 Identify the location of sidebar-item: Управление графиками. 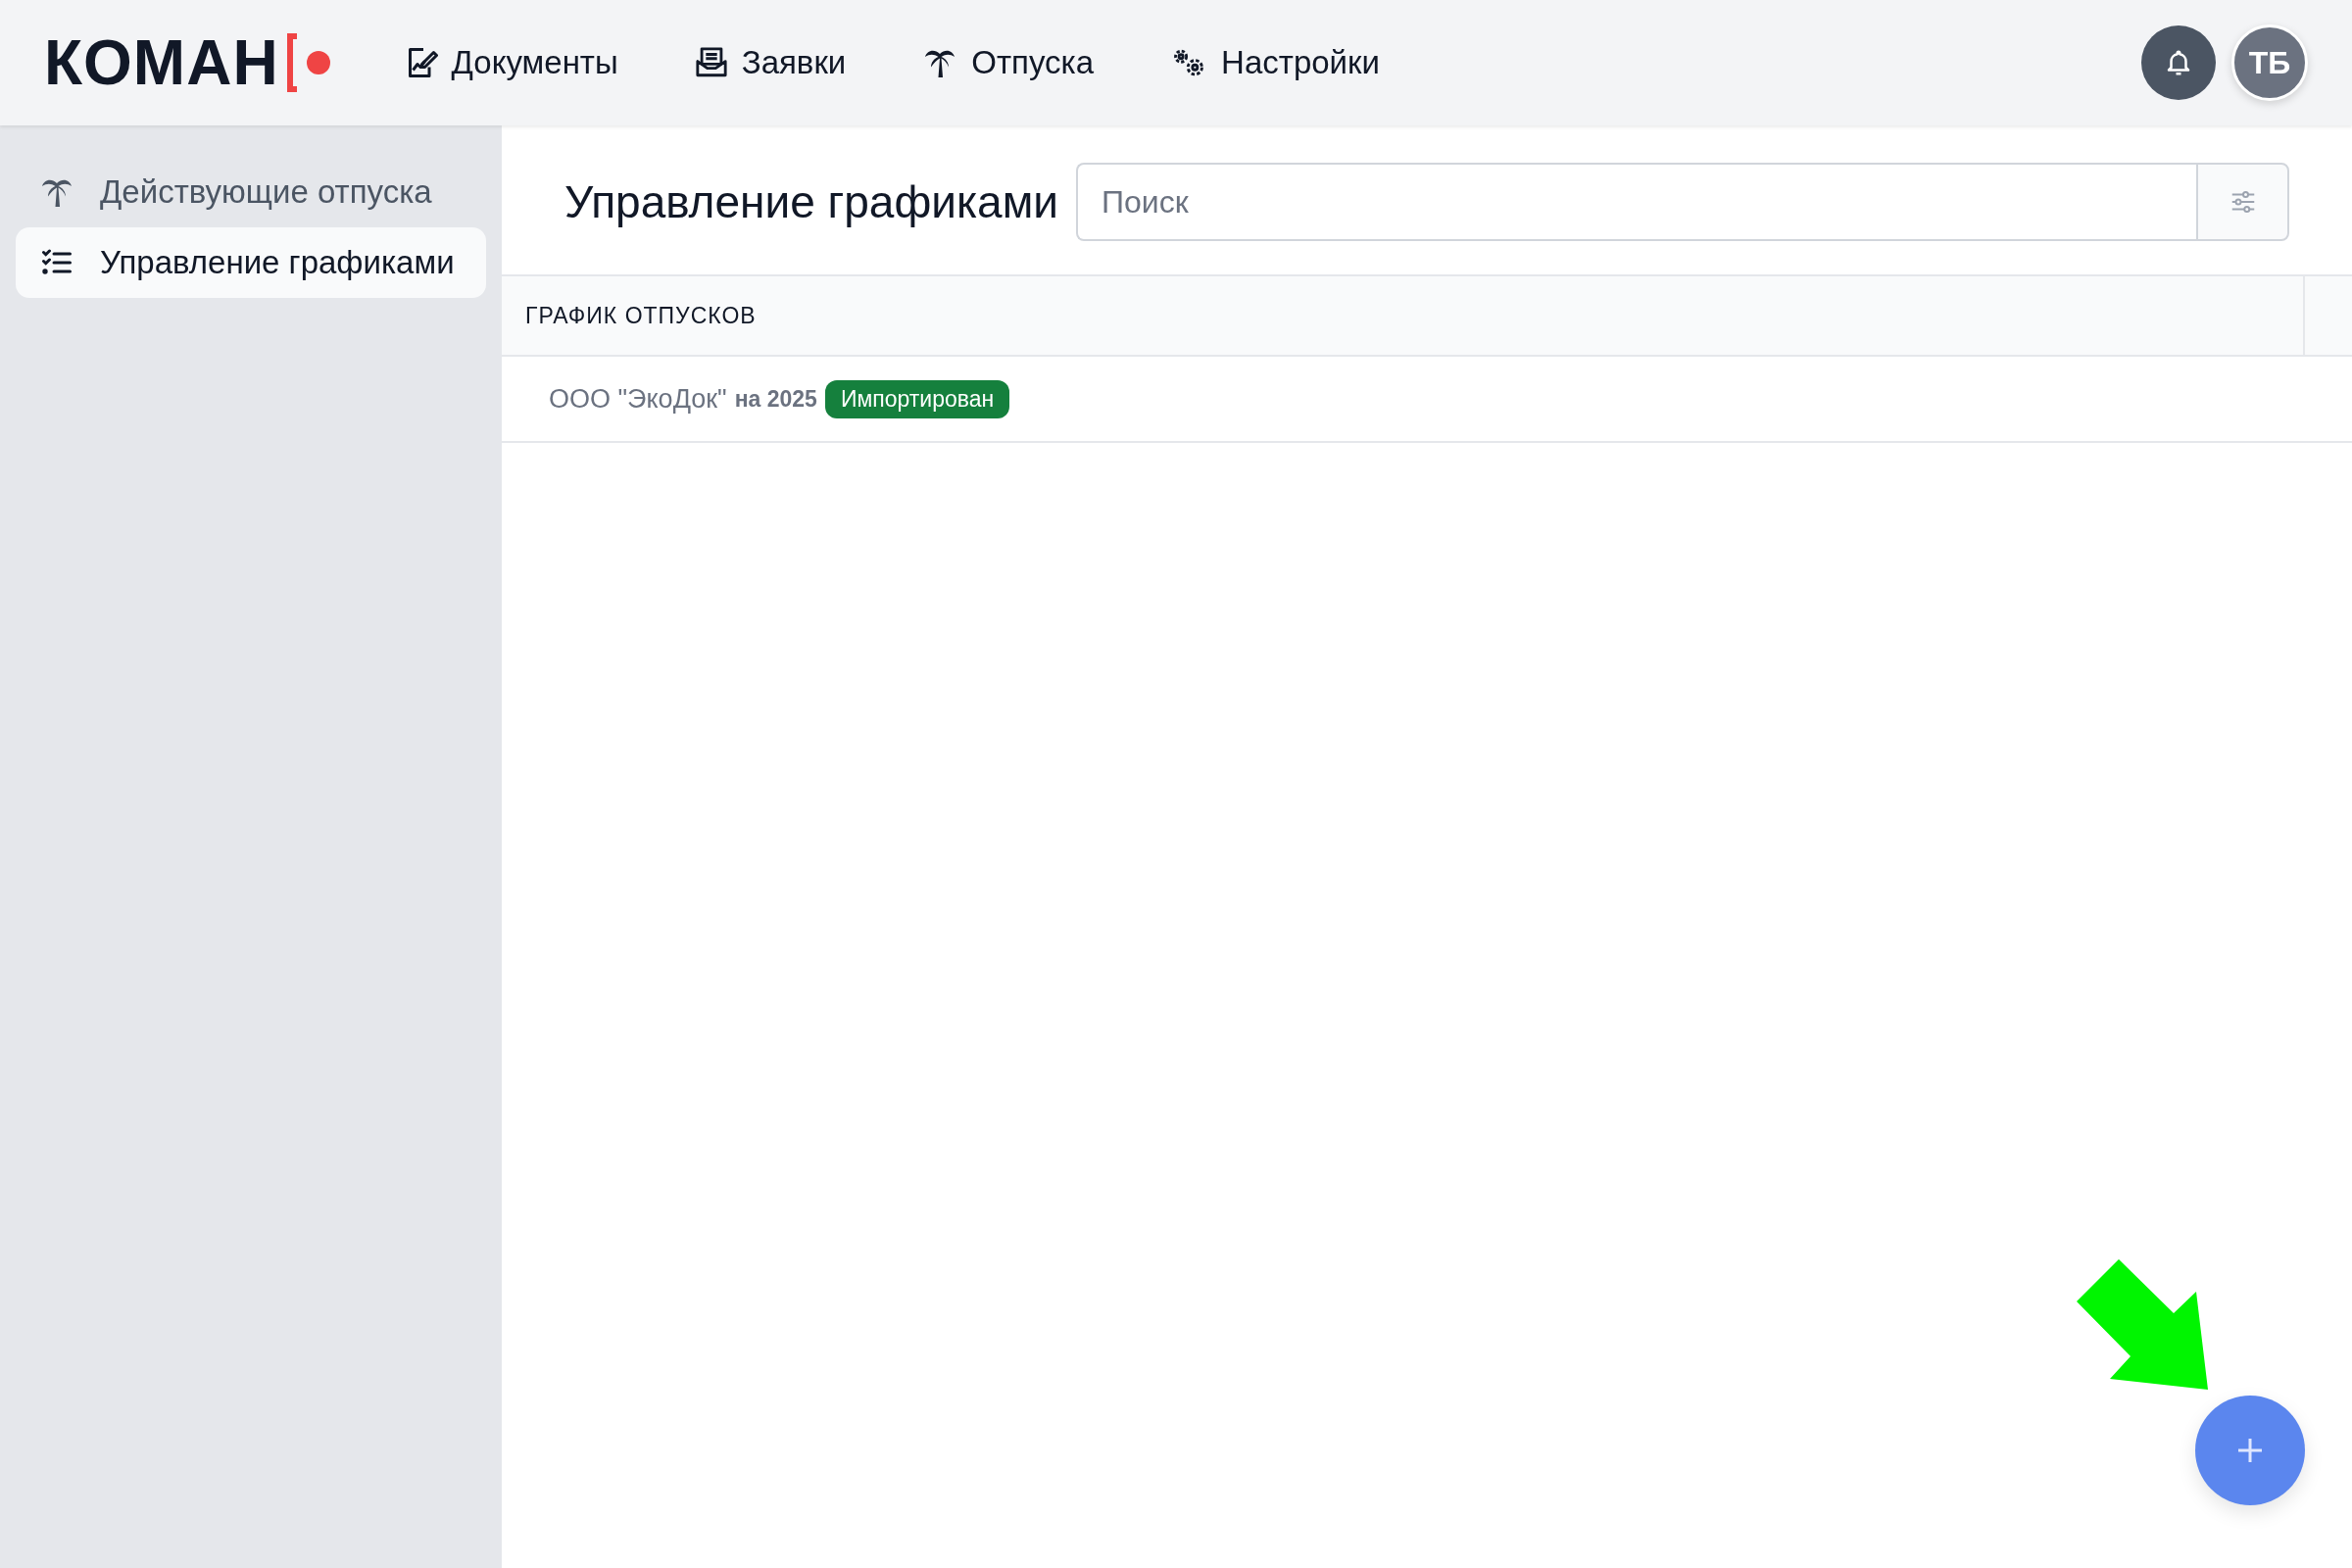
(251, 262).